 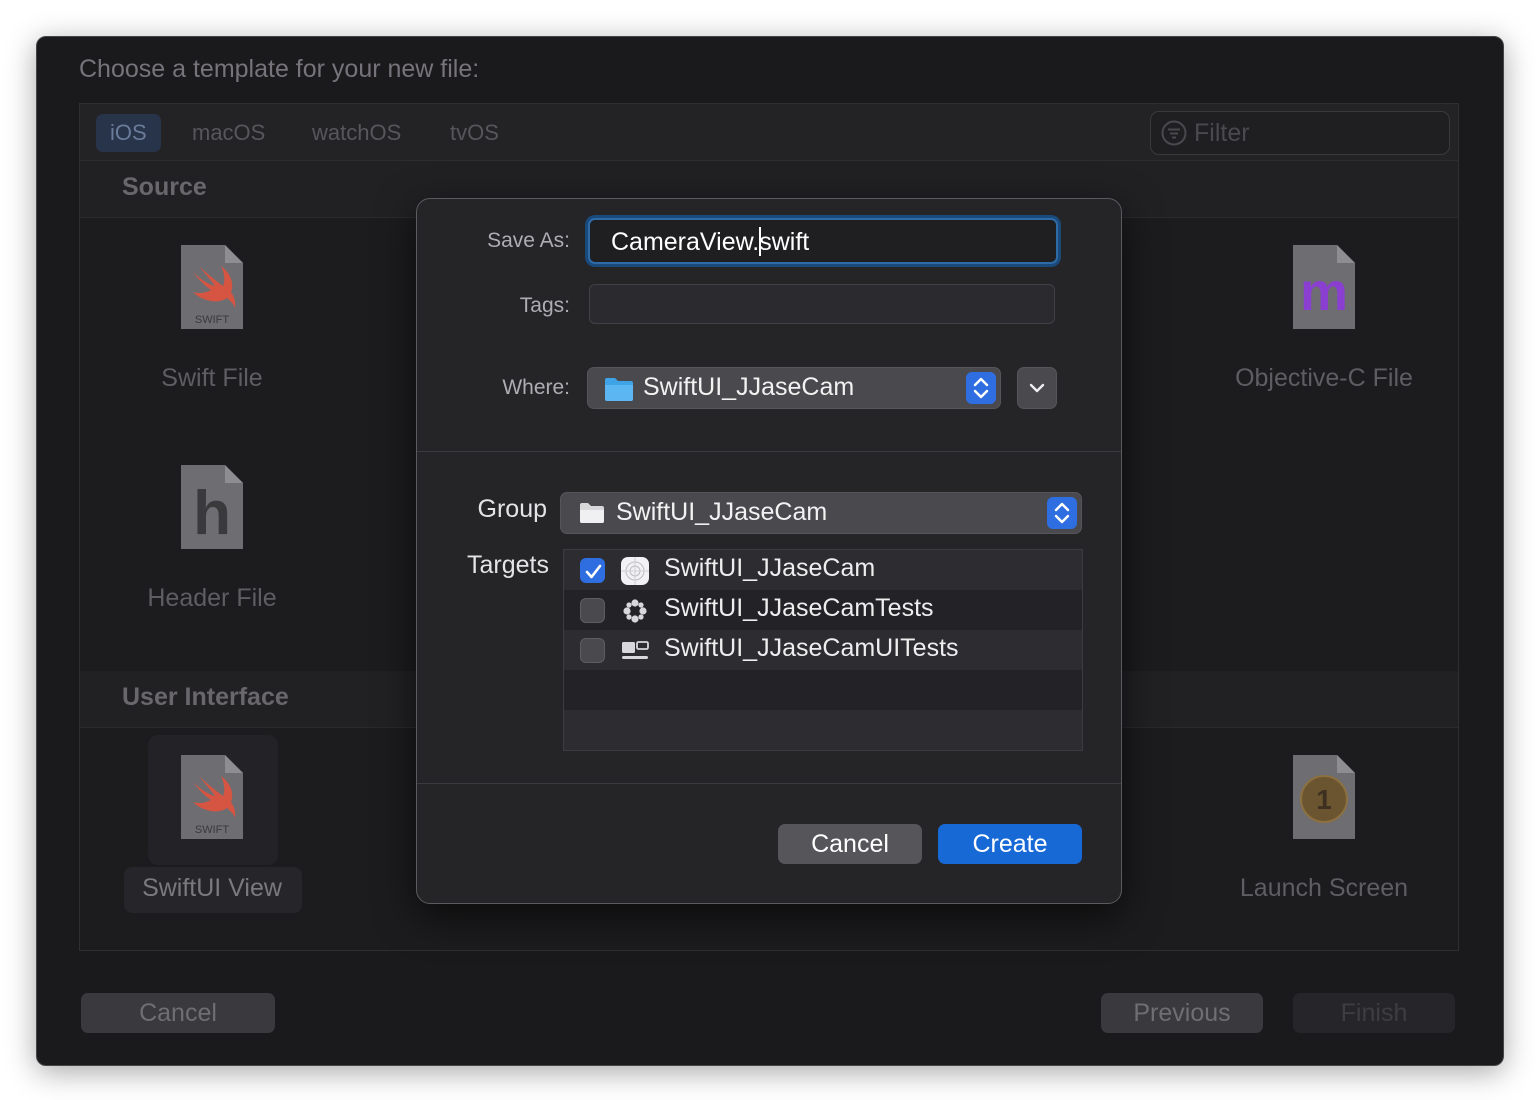 What do you see at coordinates (212, 287) in the screenshot?
I see `swift-file-icon: SWIFT` at bounding box center [212, 287].